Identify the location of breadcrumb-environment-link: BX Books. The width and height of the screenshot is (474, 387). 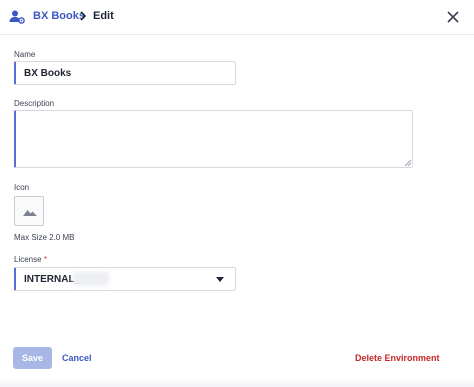
(59, 16).